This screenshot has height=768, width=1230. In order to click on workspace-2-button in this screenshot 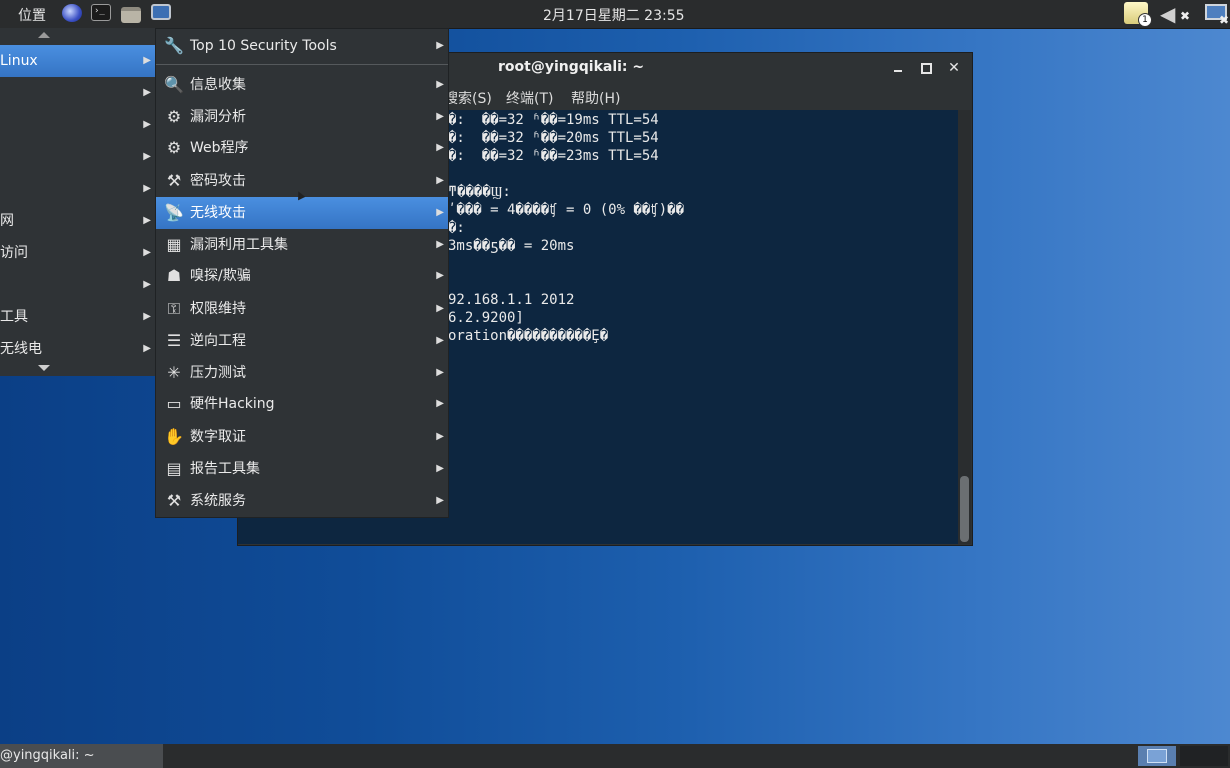, I will do `click(1204, 756)`.